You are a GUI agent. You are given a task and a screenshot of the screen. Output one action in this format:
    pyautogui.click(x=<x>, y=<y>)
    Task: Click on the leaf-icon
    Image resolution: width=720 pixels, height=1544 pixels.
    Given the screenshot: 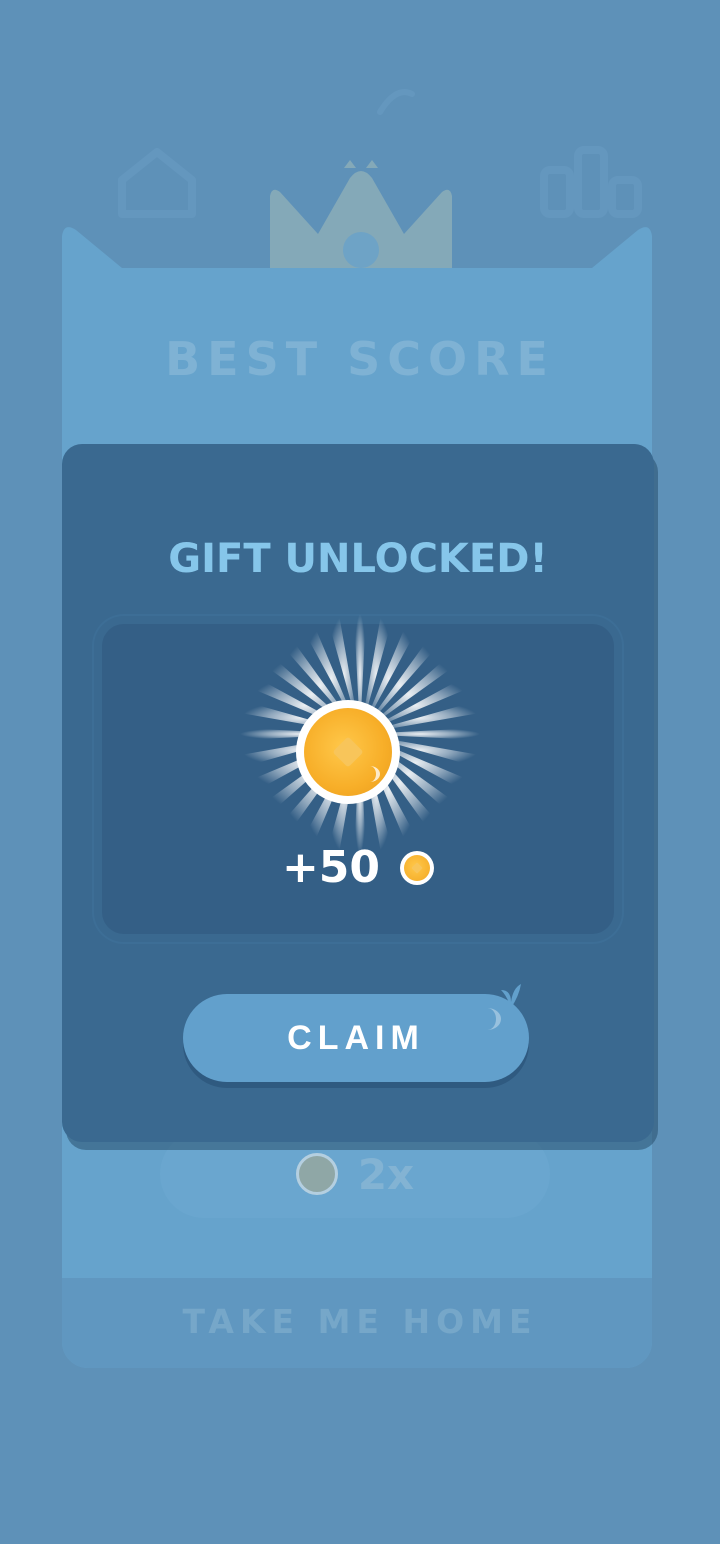 What is the action you would take?
    pyautogui.click(x=396, y=102)
    